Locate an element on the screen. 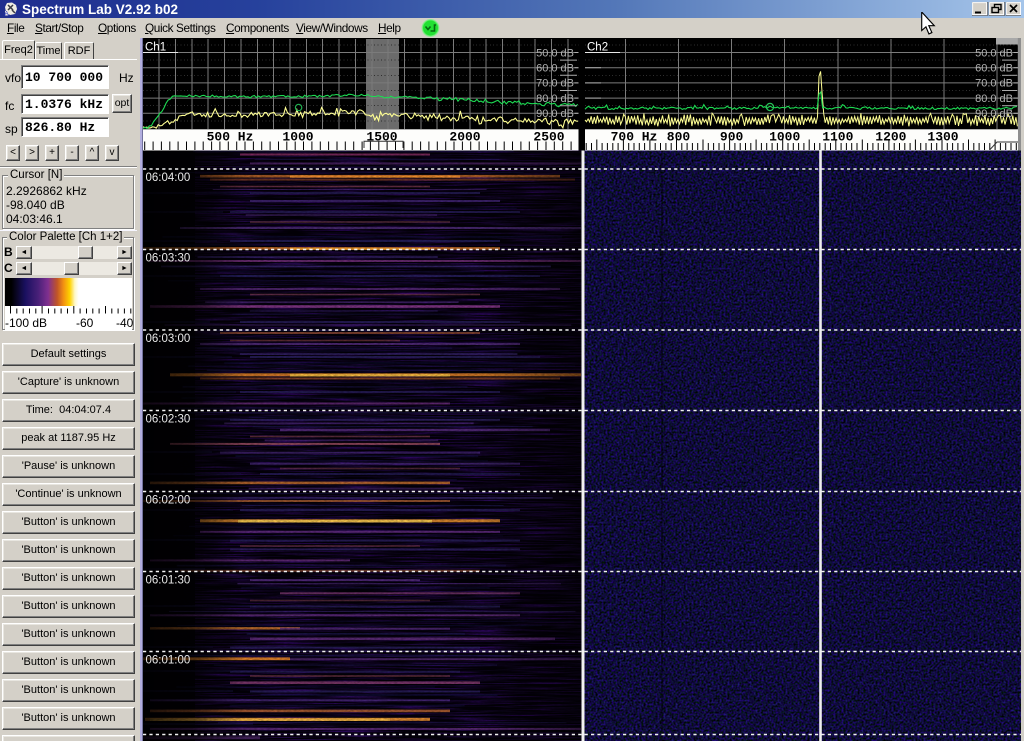 This screenshot has width=1024, height=741. svg-text: 06:04:00 is located at coordinates (168, 178).